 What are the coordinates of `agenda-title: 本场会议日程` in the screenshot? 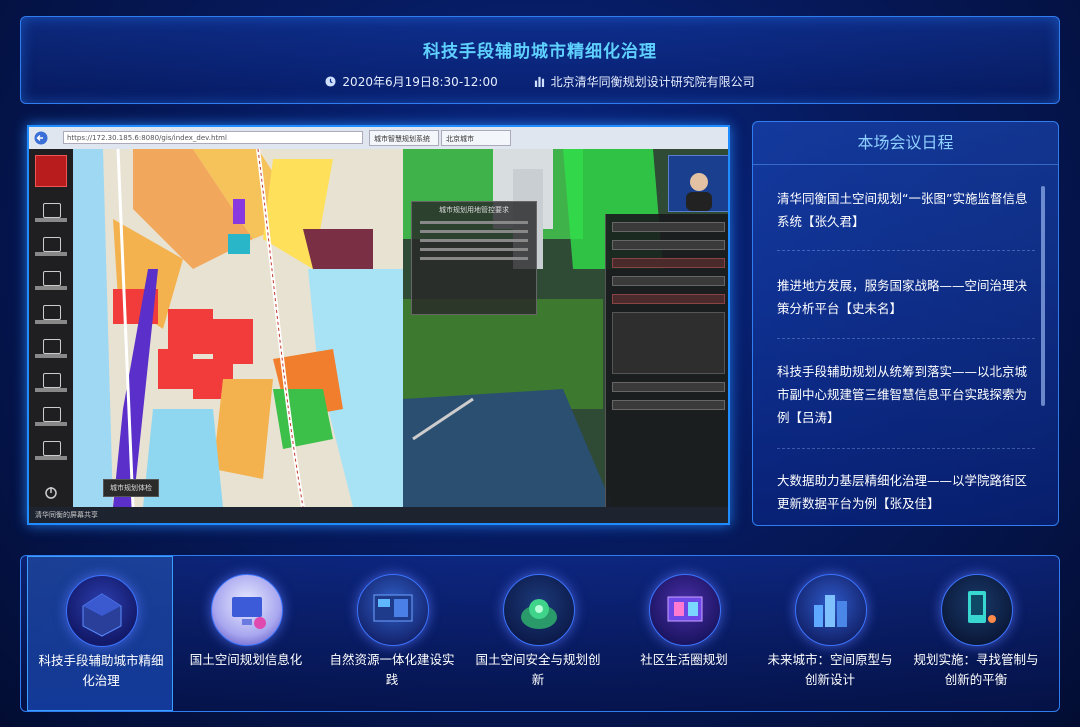 It's located at (905, 143).